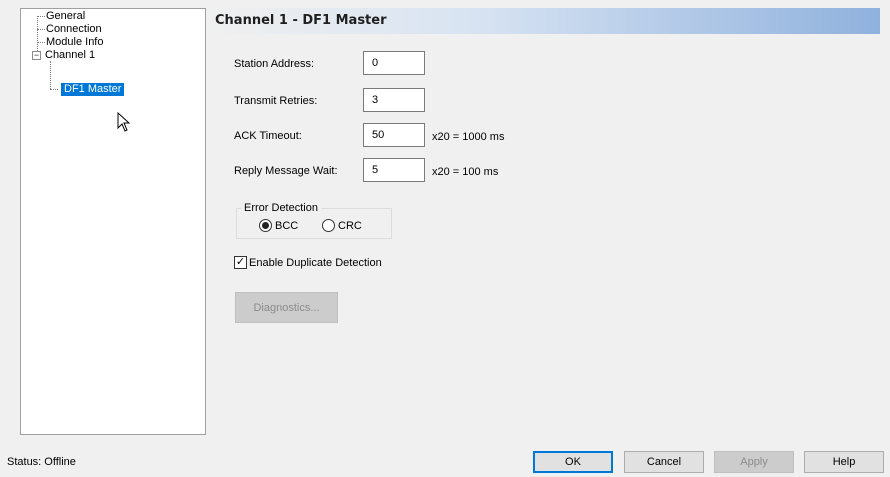 Image resolution: width=890 pixels, height=477 pixels. I want to click on ack-timeout-input: 50, so click(394, 135).